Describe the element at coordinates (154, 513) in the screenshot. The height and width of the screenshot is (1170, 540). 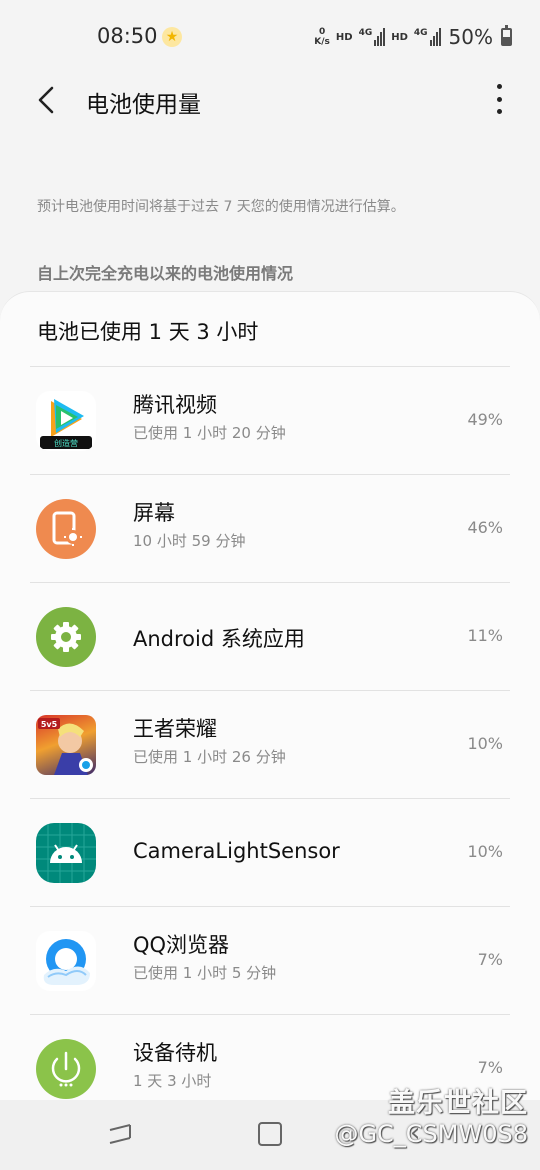
I see `app-name: 屏幕` at that location.